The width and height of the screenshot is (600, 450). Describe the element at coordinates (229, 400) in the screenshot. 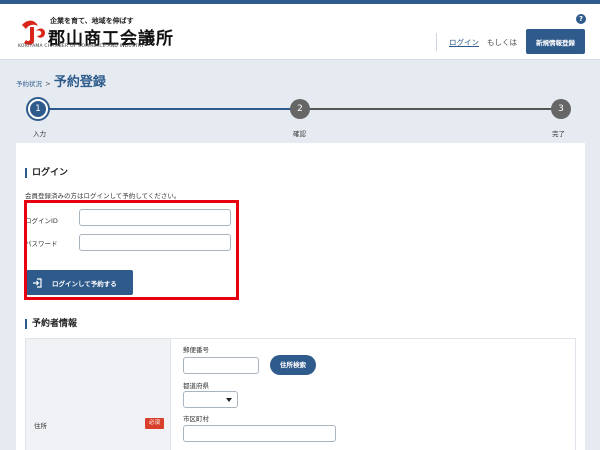

I see `chevron-down-icon` at that location.